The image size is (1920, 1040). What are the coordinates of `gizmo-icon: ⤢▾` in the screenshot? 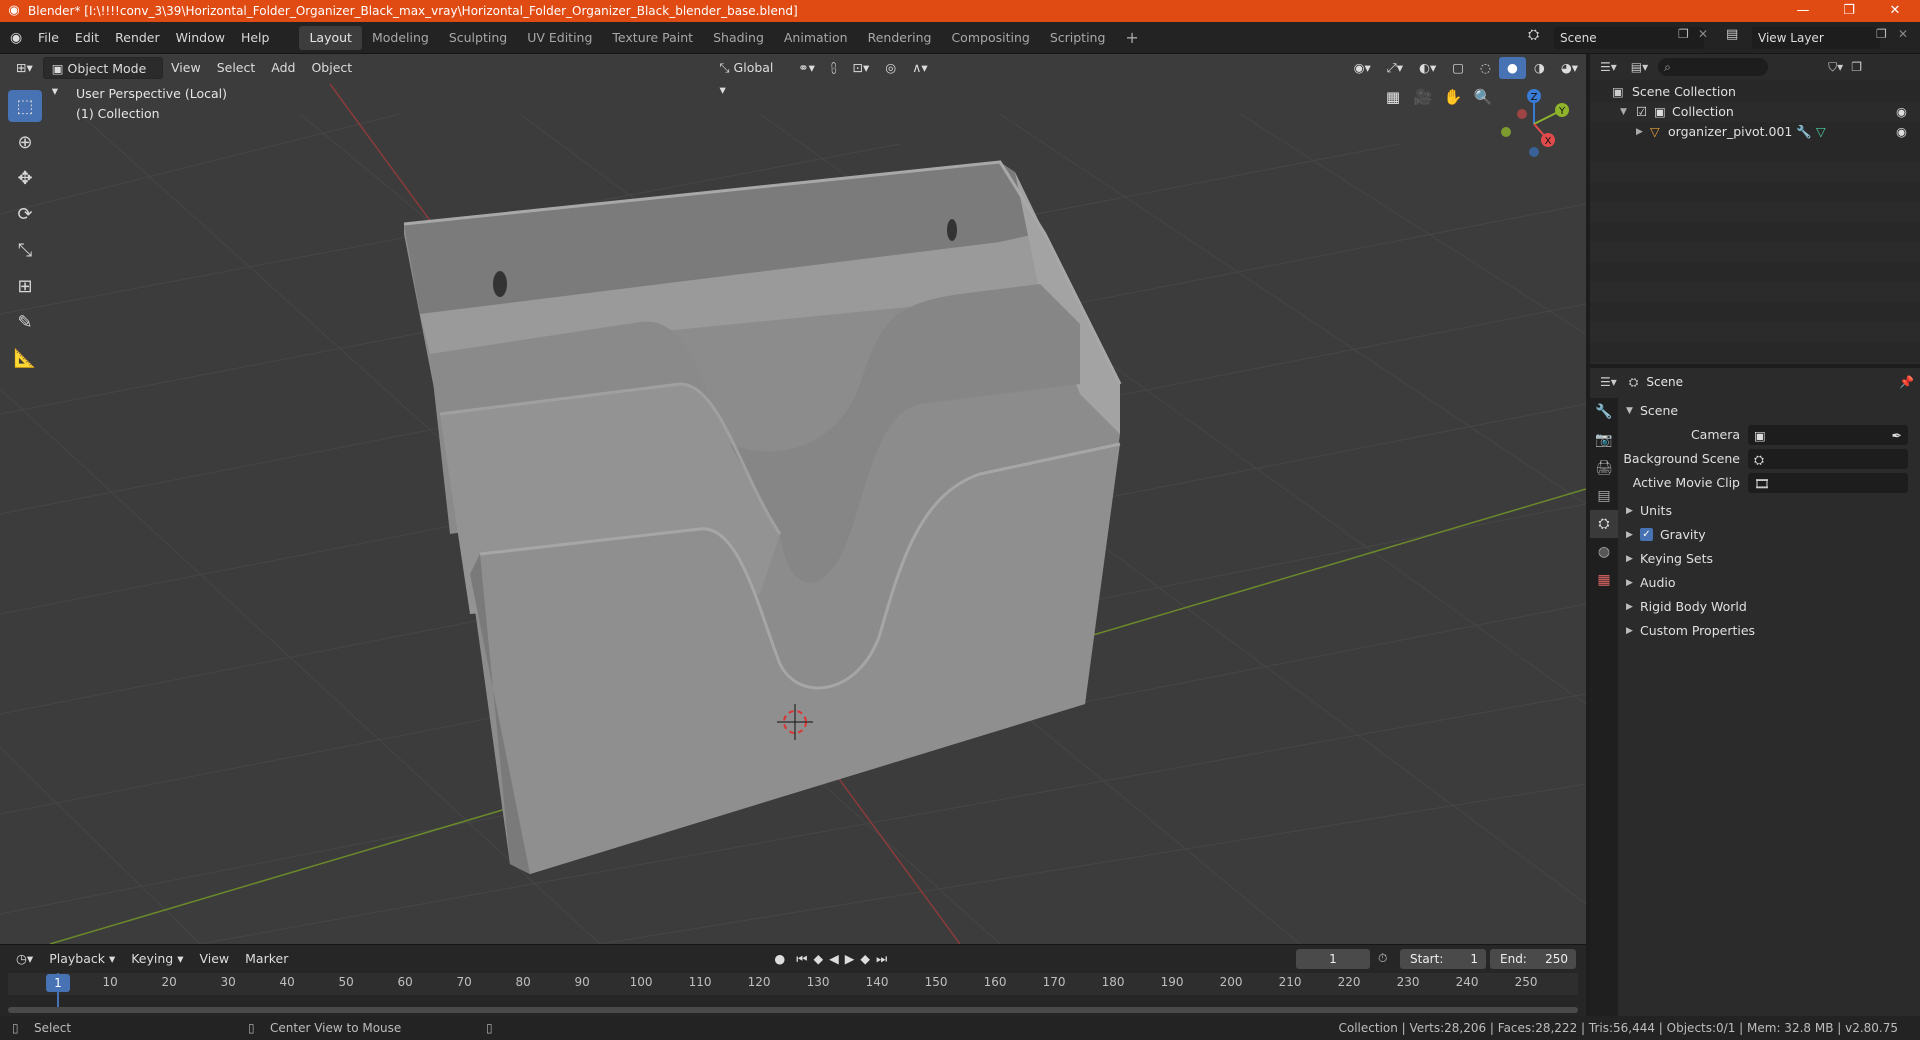 It's located at (1395, 68).